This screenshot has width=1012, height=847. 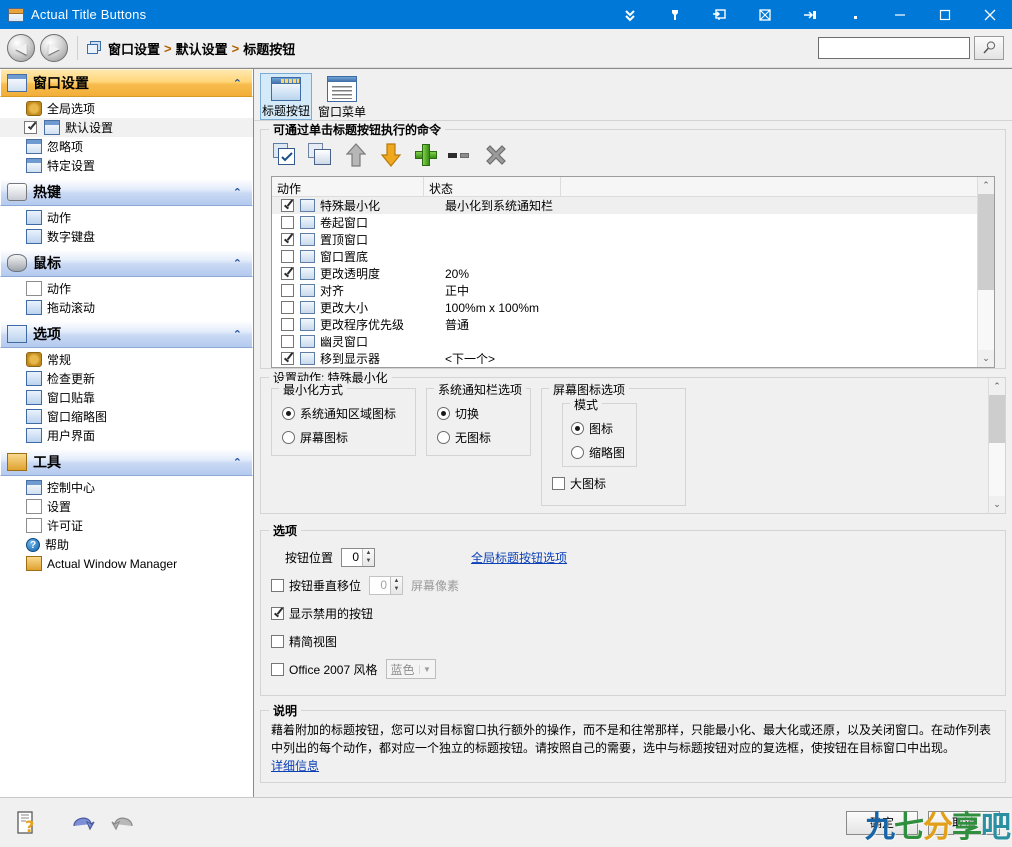 I want to click on down-arrow-icon, so click(x=391, y=155).